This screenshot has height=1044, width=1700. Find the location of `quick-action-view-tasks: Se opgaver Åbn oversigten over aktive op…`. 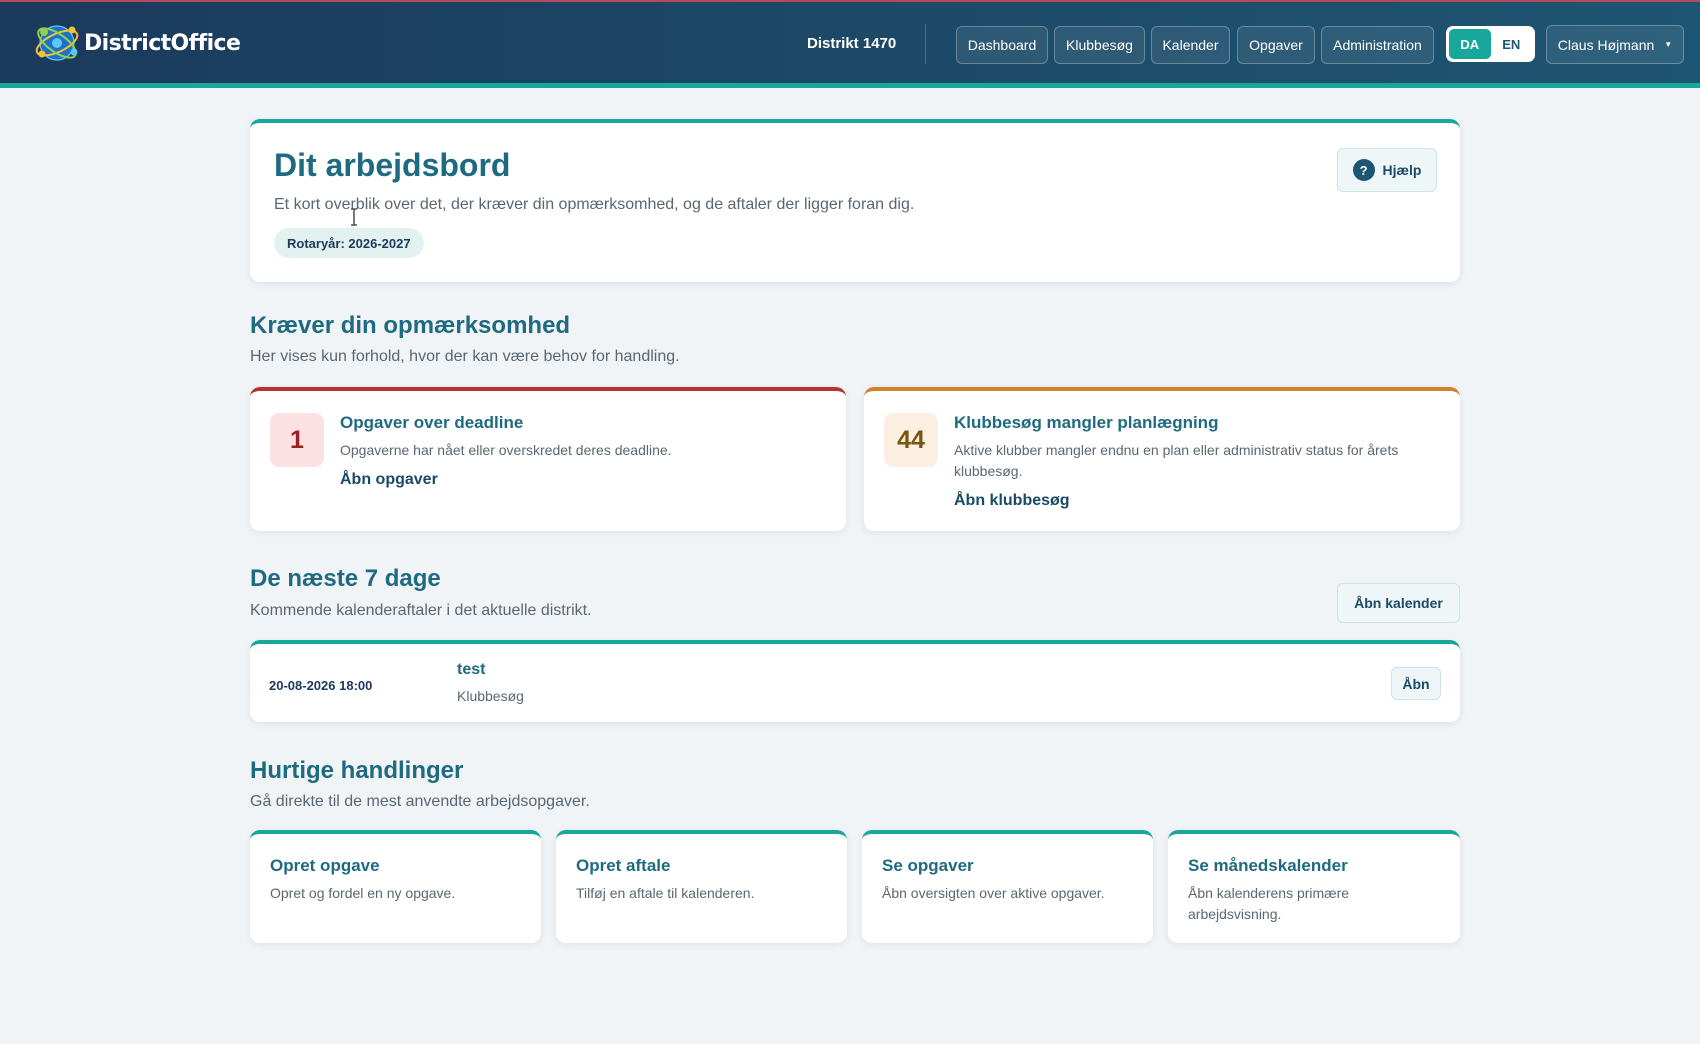

quick-action-view-tasks: Se opgaver Åbn oversigten over aktive op… is located at coordinates (1007, 886).